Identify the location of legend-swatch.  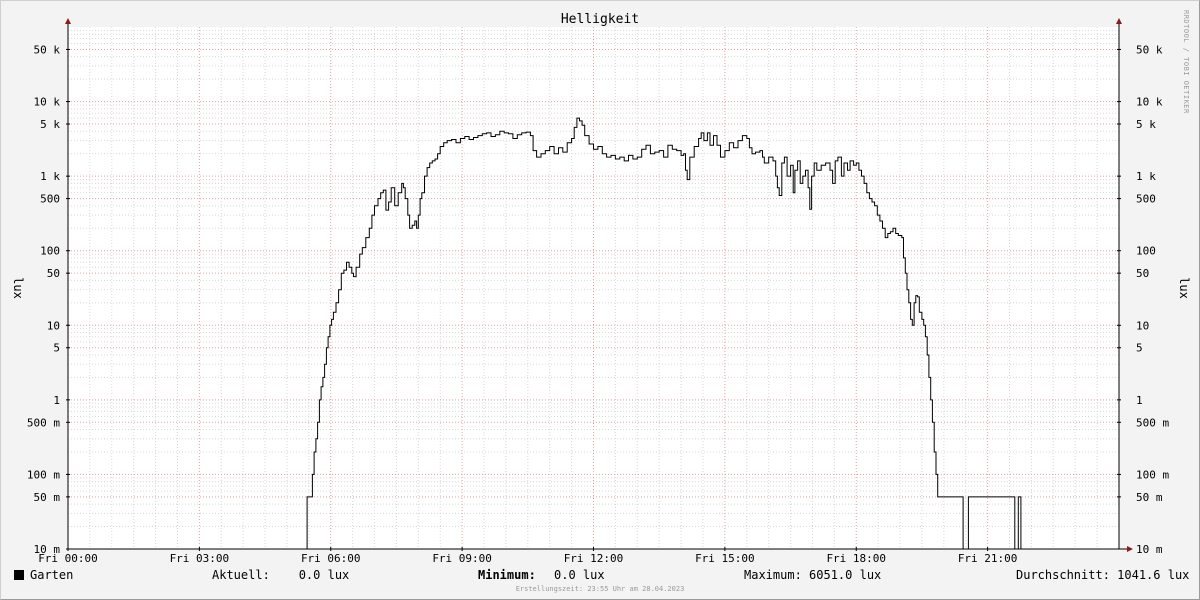
(19, 575).